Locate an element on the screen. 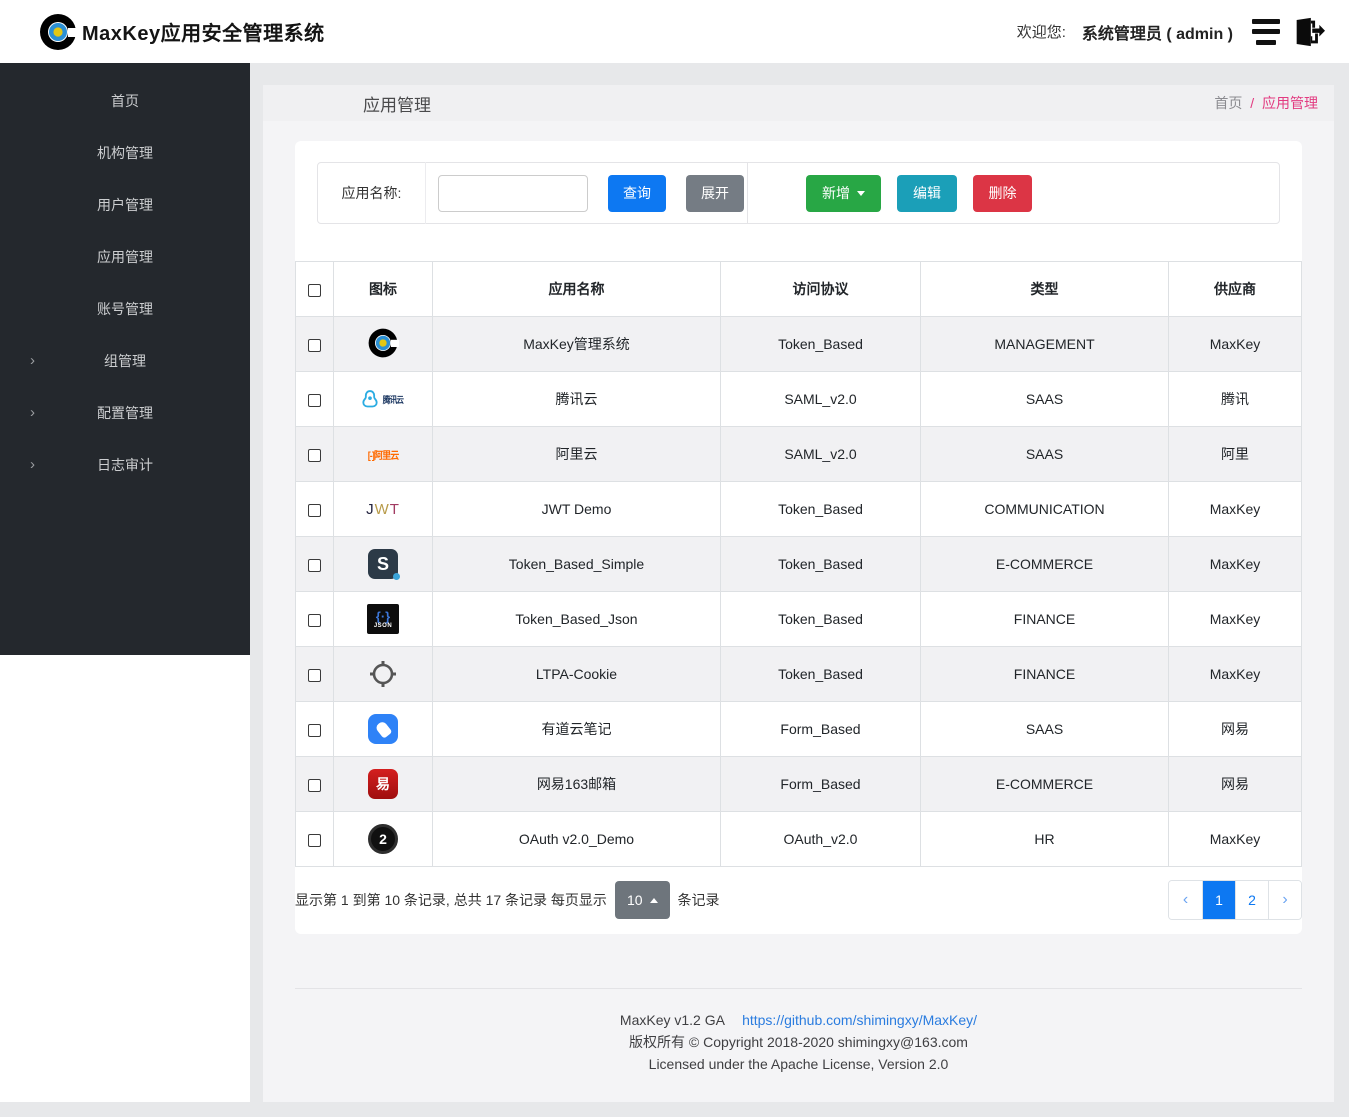 This screenshot has width=1349, height=1117. sidebar-item-users: 用户管理 is located at coordinates (125, 205).